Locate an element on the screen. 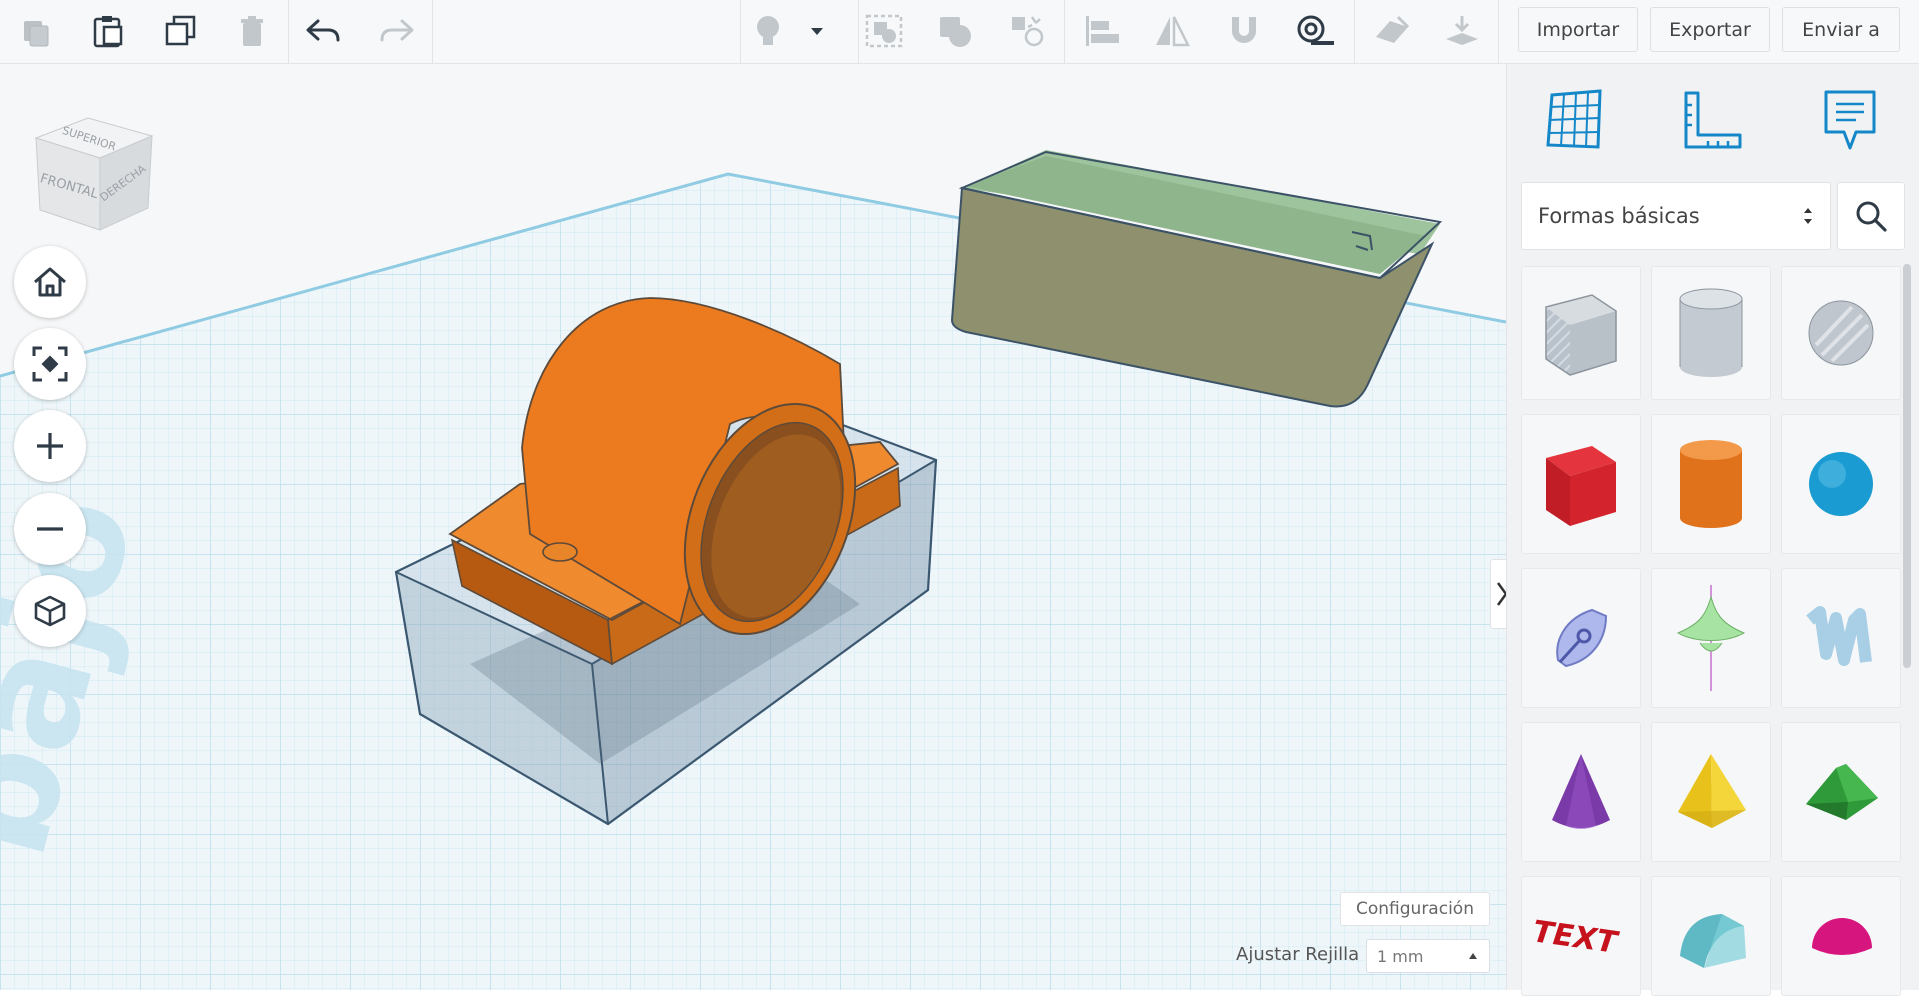  caret-up-icon is located at coordinates (1473, 956).